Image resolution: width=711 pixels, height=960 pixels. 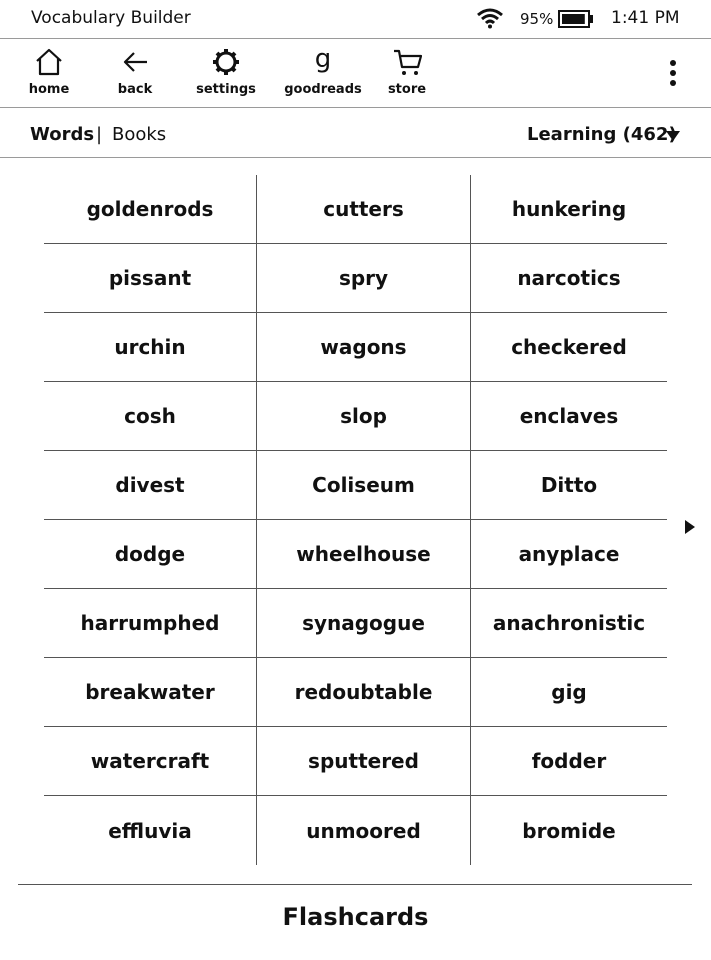 What do you see at coordinates (150, 416) in the screenshot?
I see `word-cell: cosh` at bounding box center [150, 416].